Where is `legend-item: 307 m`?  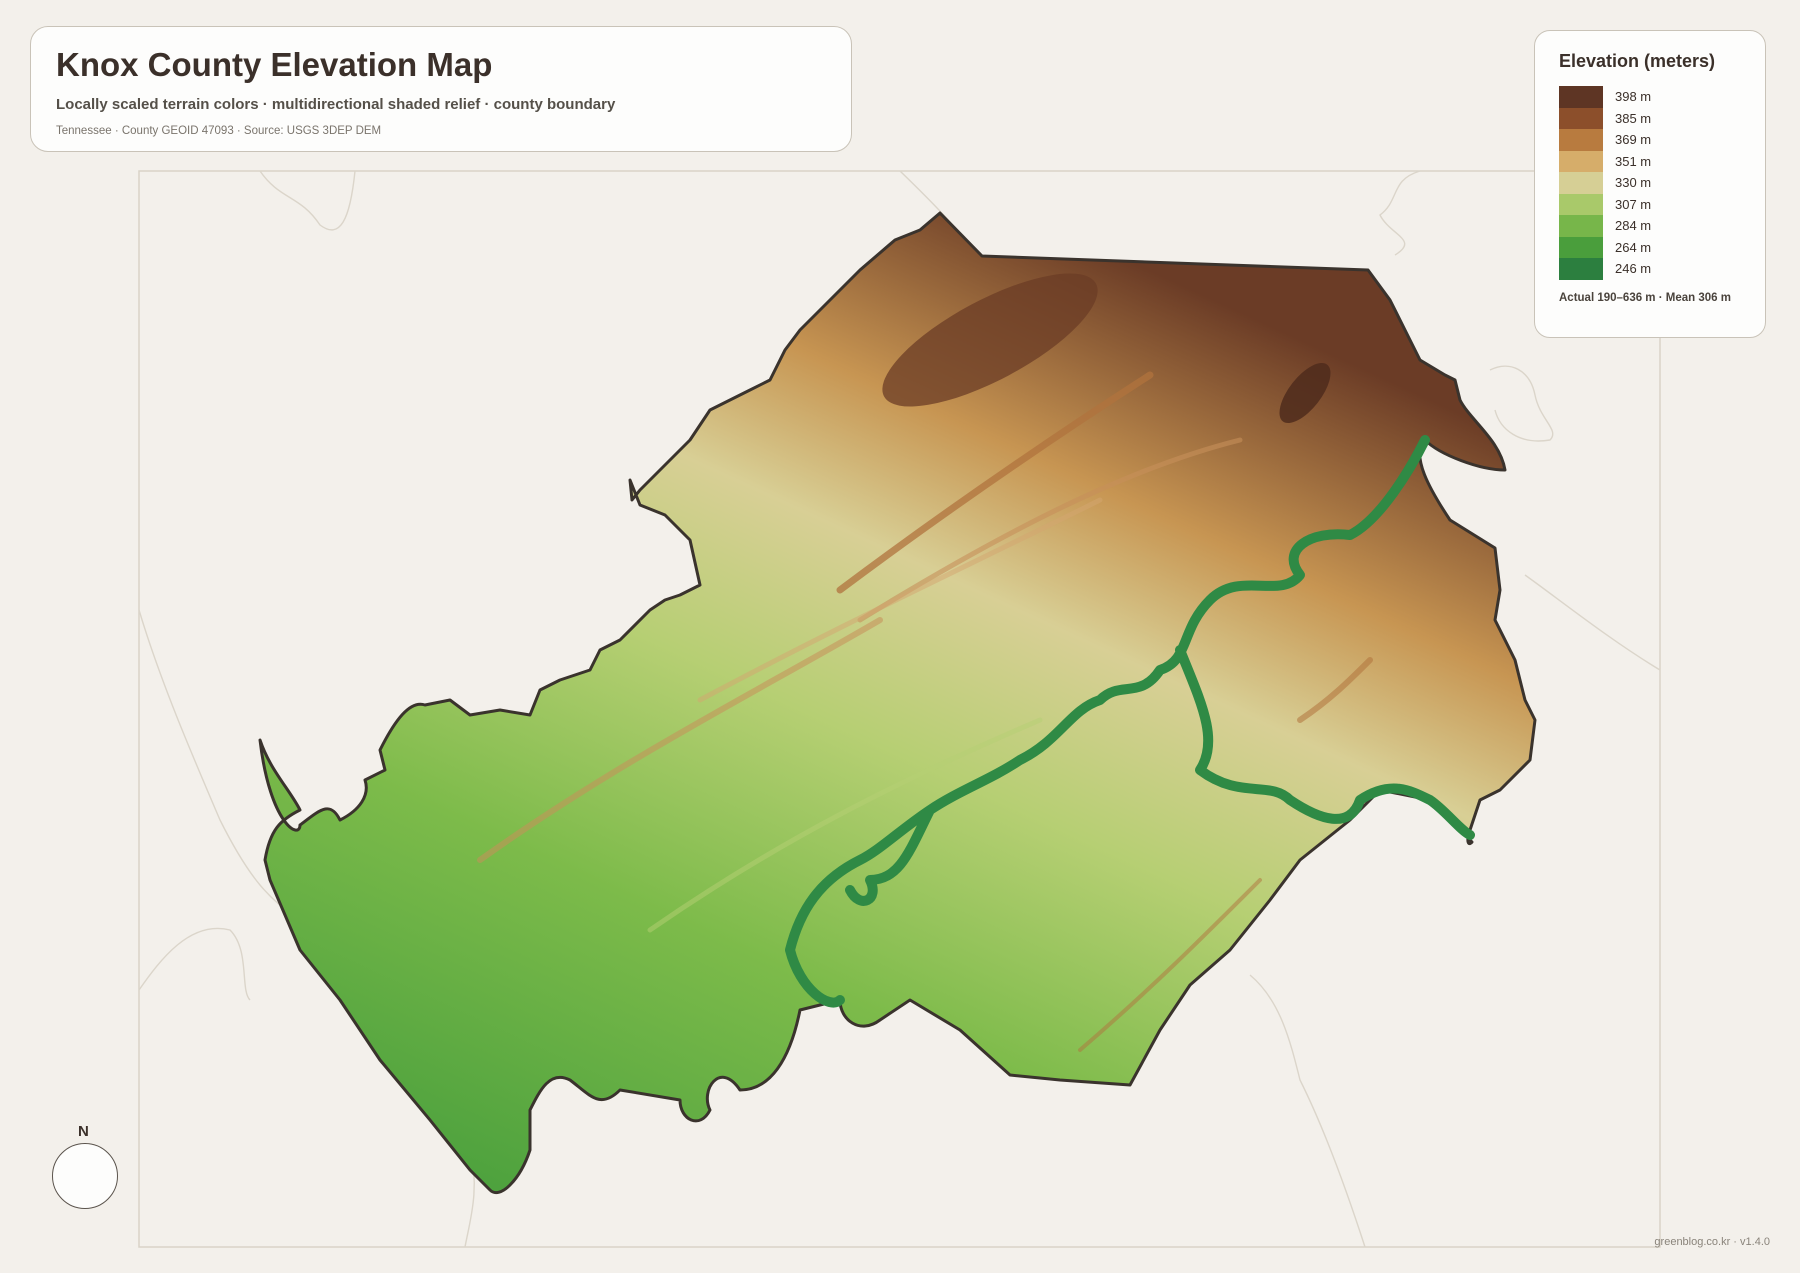
legend-item: 307 m is located at coordinates (1650, 204).